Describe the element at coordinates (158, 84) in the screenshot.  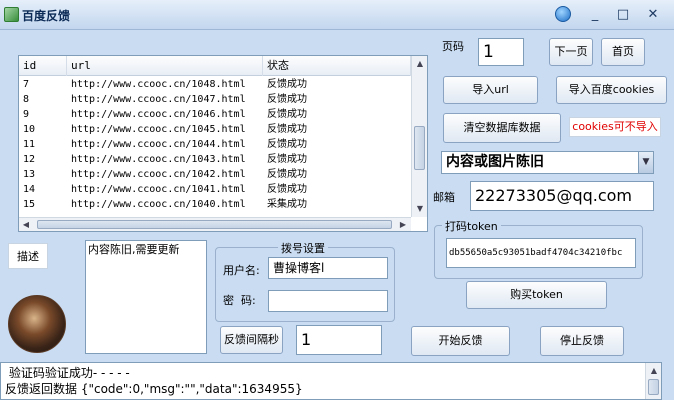
I see `row-url: http://www.ccooc.cn/1048.html` at that location.